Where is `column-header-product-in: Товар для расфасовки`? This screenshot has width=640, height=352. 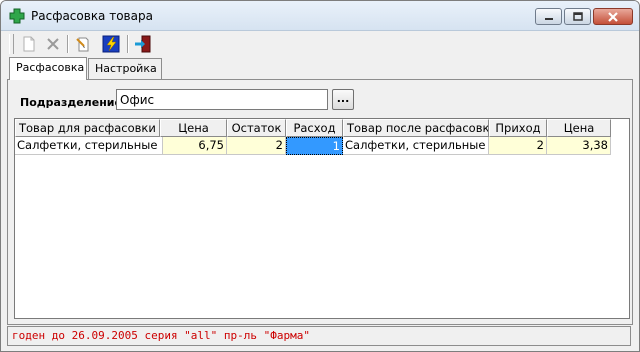 column-header-product-in: Товар для расфасовки is located at coordinates (87, 128).